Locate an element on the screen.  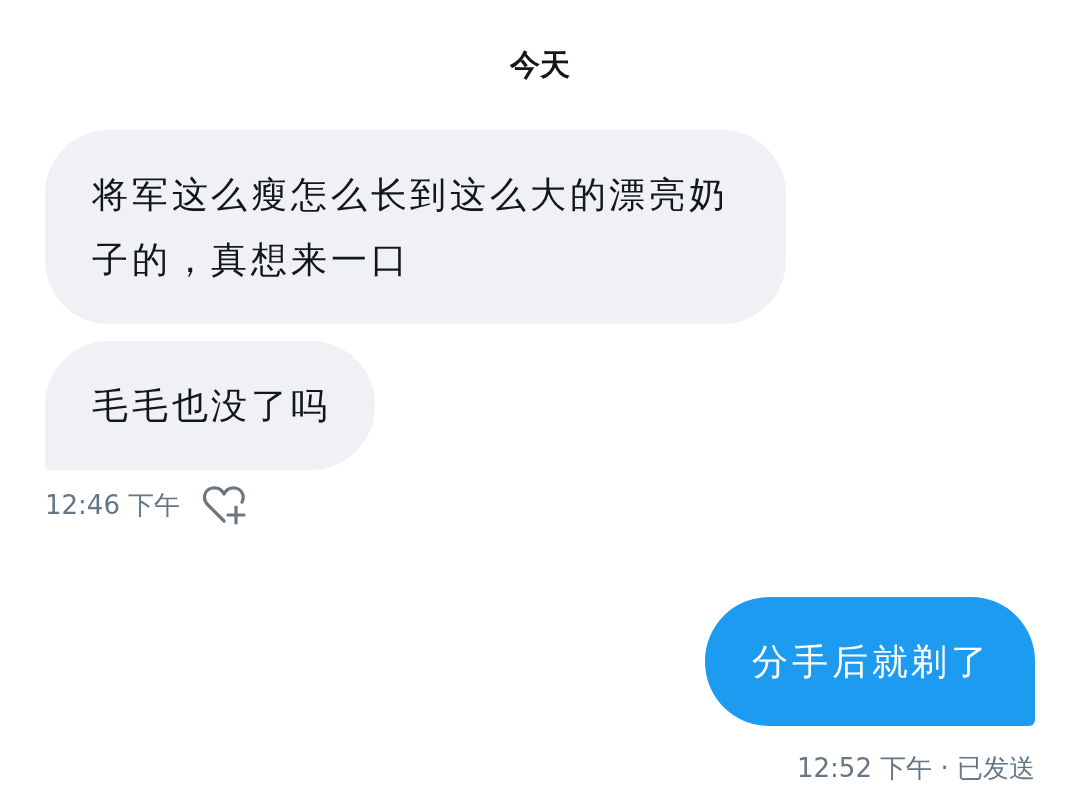
message-time: 12:46 下午 is located at coordinates (113, 505).